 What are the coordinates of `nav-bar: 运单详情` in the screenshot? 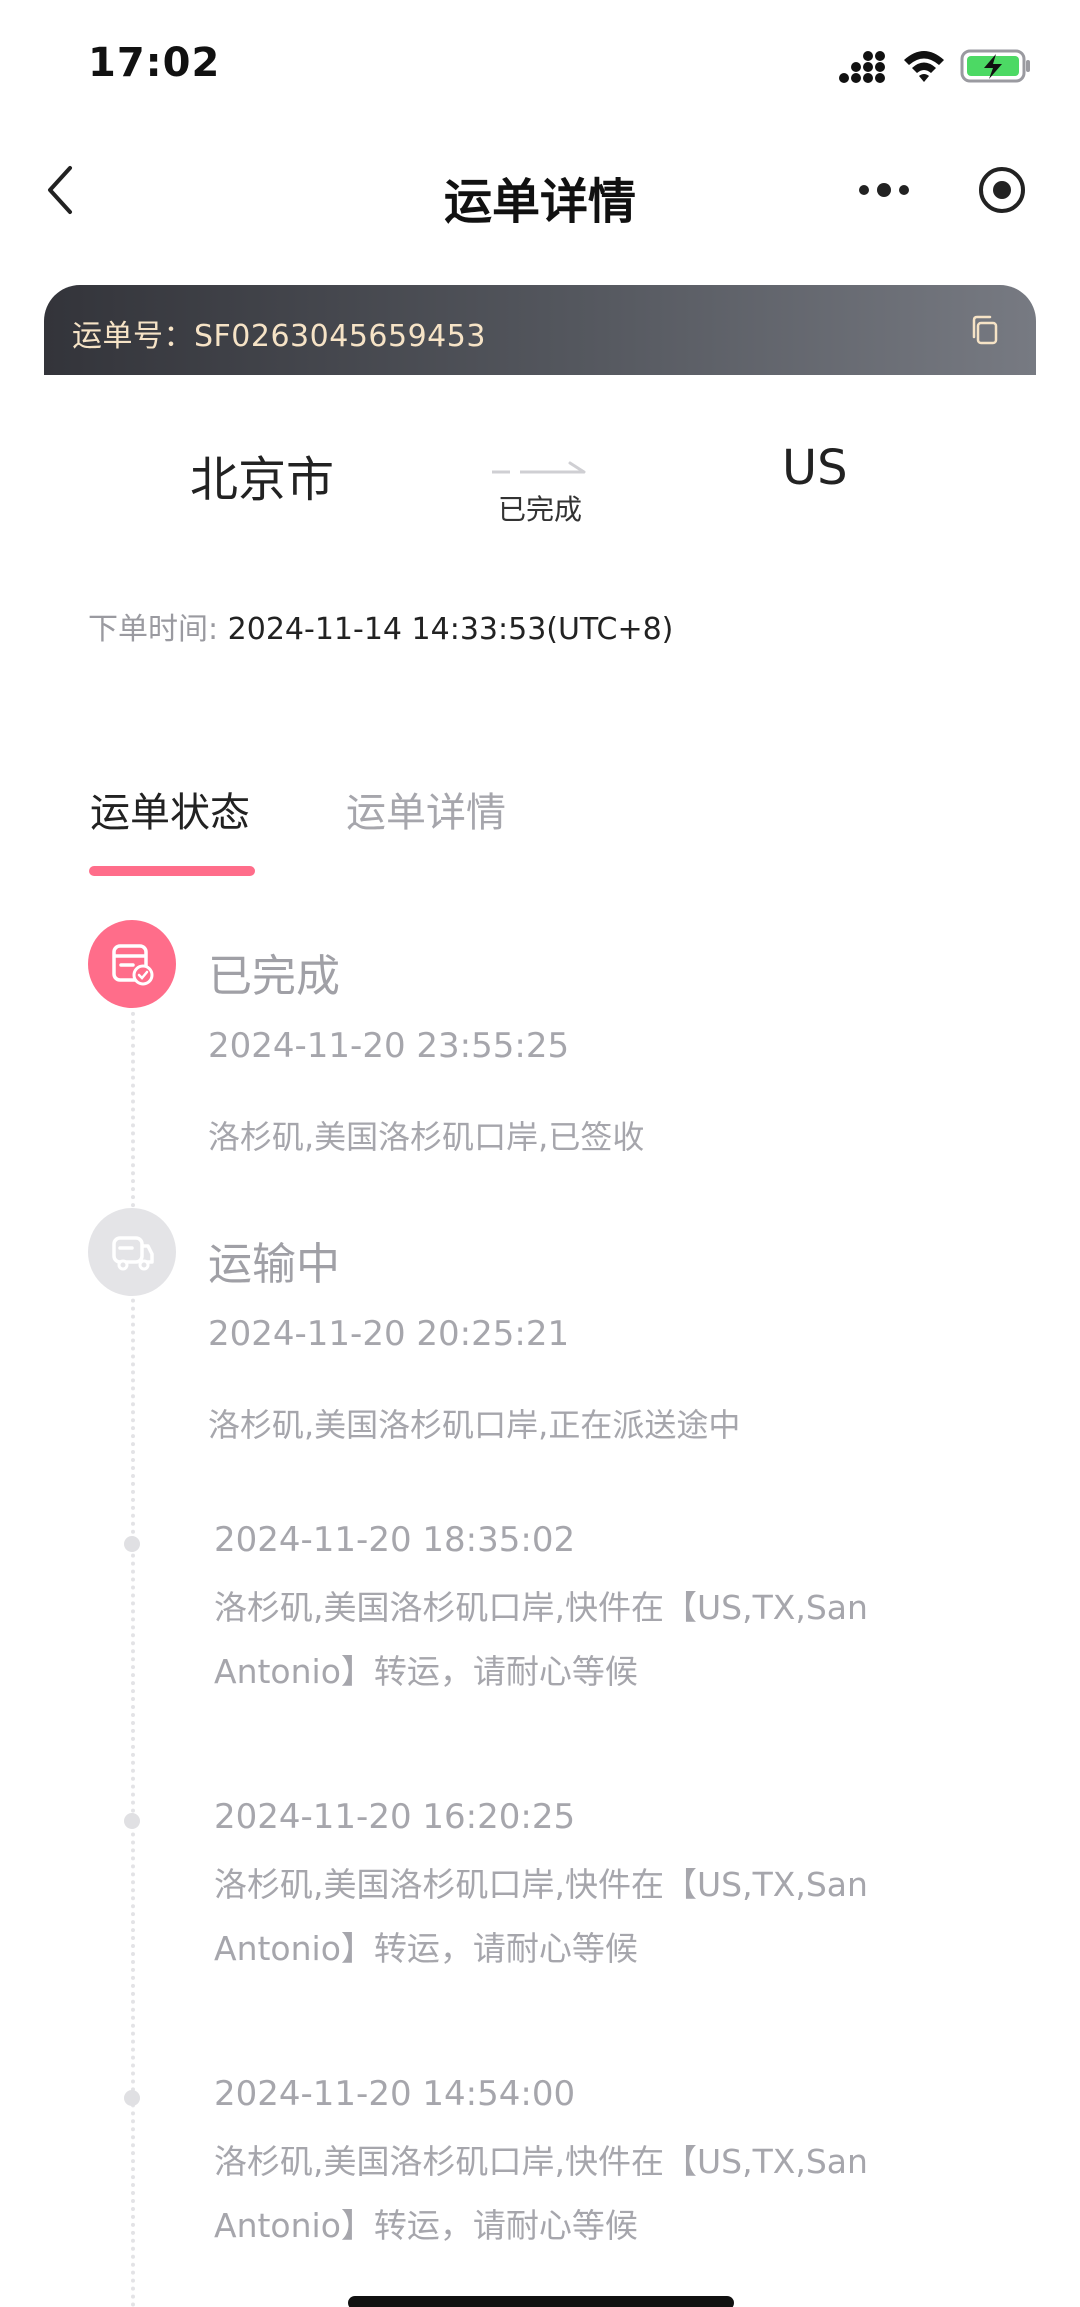 It's located at (540, 190).